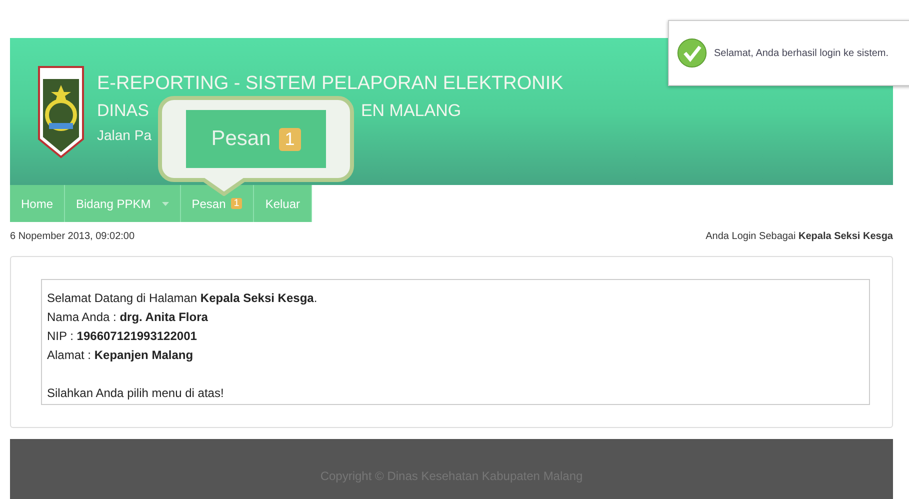 The image size is (909, 499). I want to click on login-info: Anda Login Sebagai Kepala Seksi Kesga, so click(799, 237).